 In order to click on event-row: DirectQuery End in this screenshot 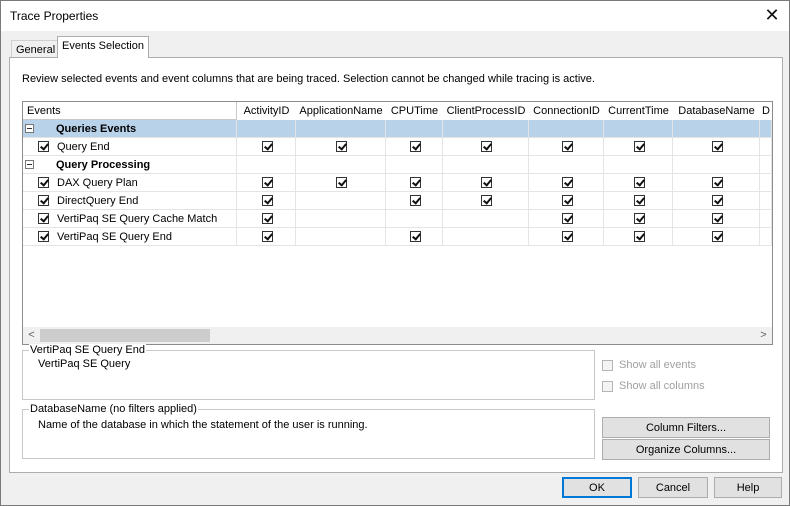, I will do `click(397, 201)`.